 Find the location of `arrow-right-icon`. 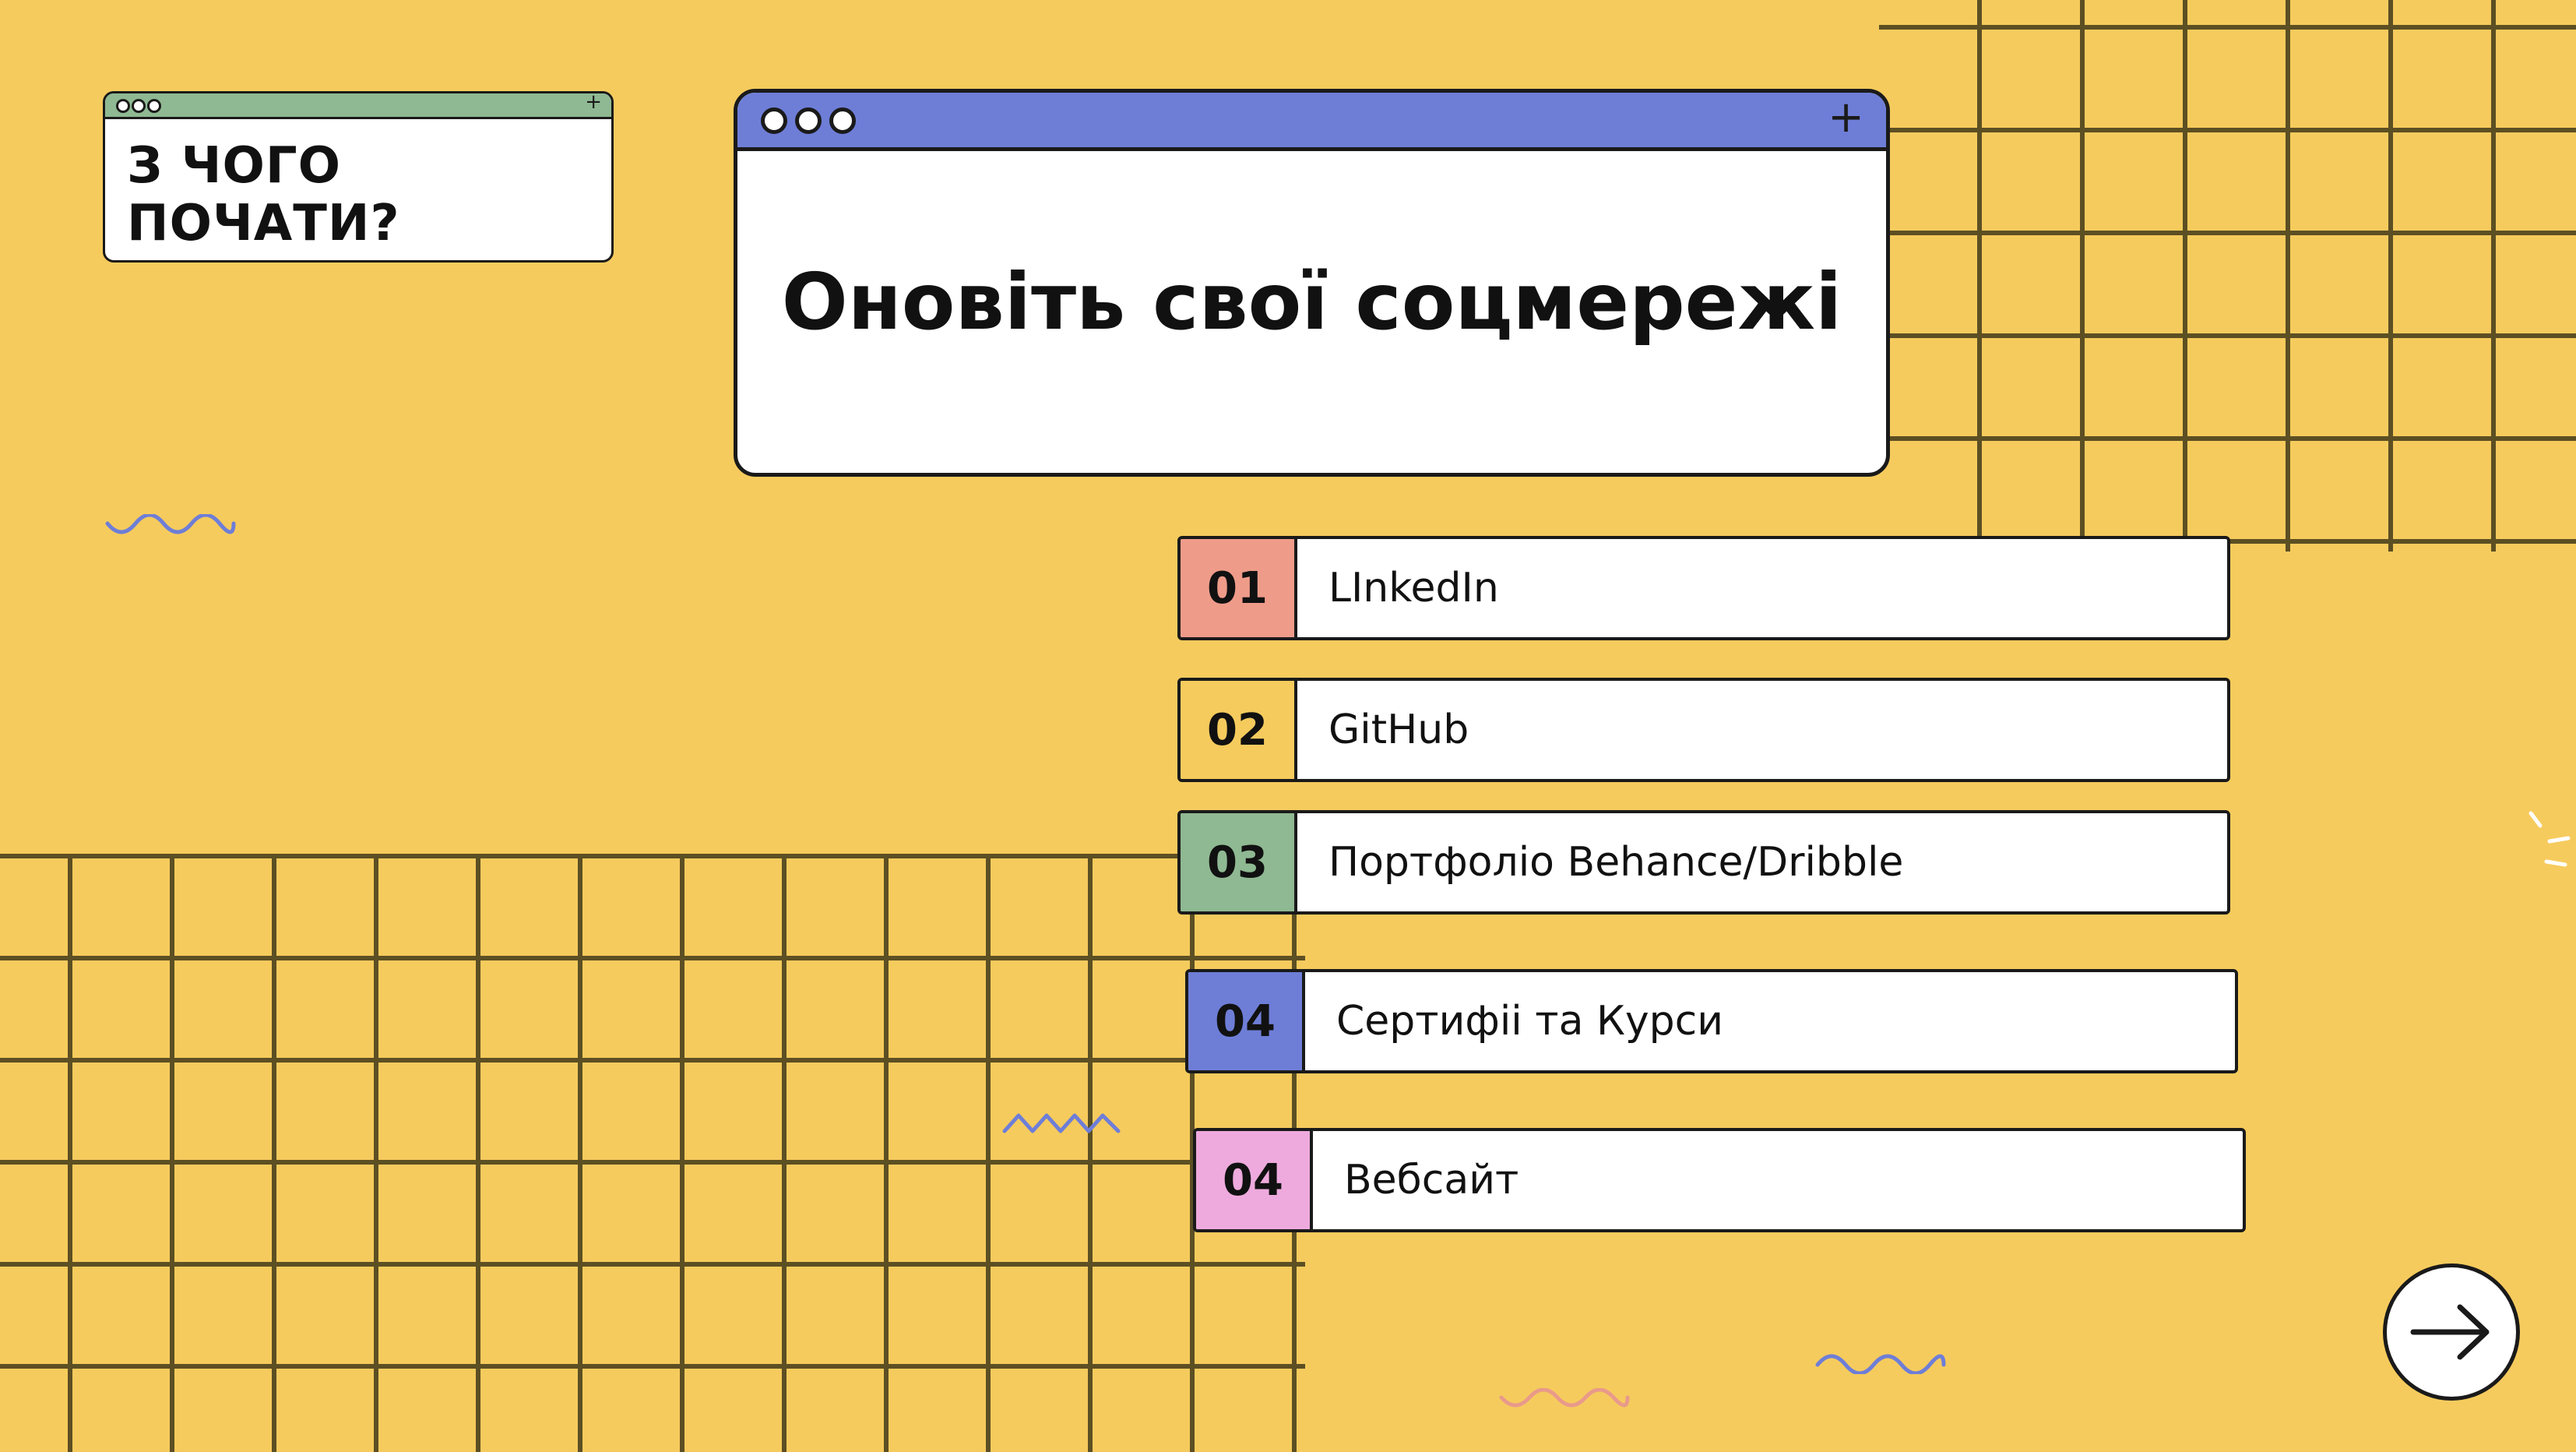

arrow-right-icon is located at coordinates (2450, 1332).